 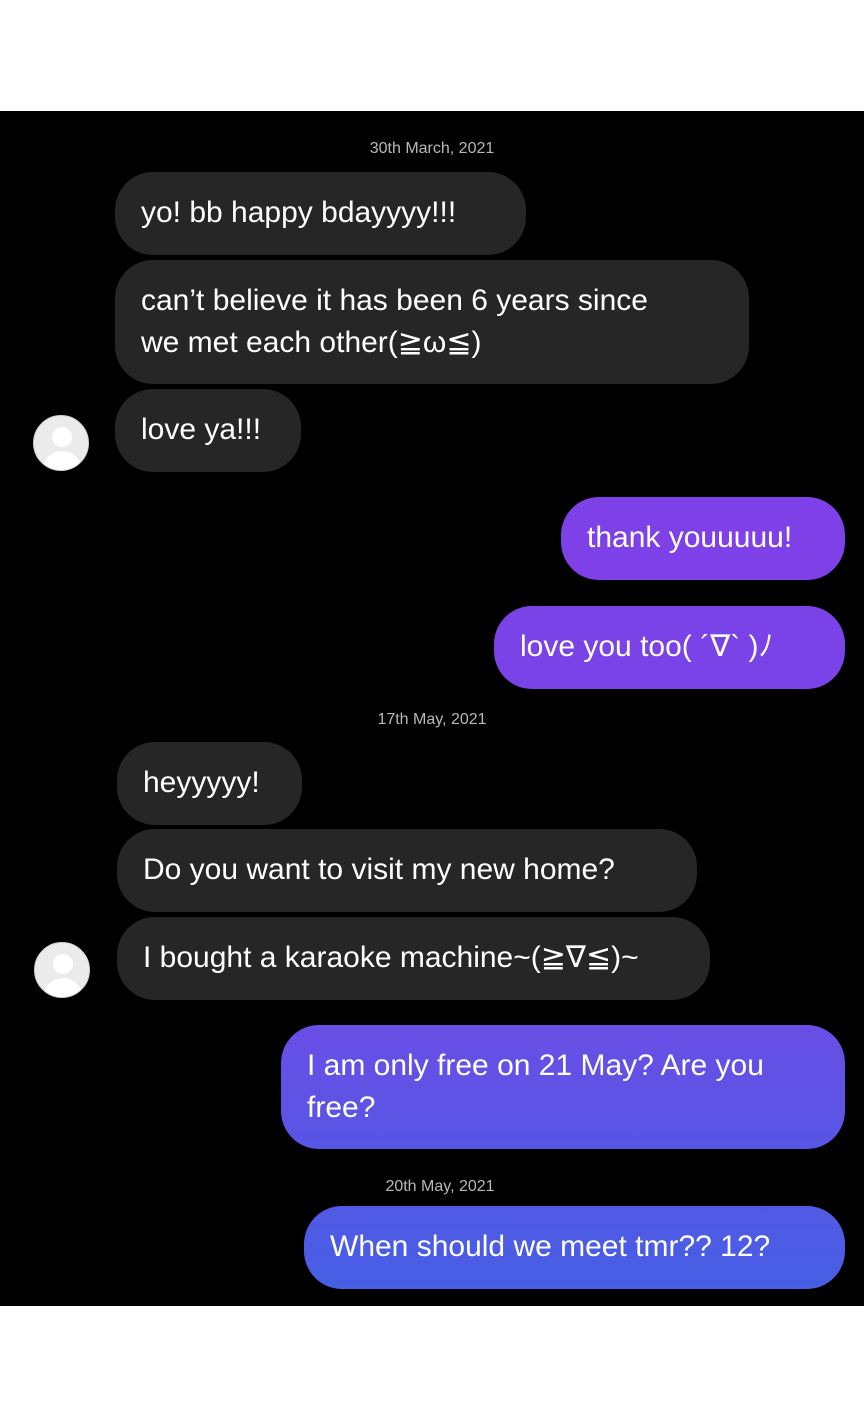 What do you see at coordinates (647, 646) in the screenshot?
I see `message-text: love you too( ´∇` )ﾉ` at bounding box center [647, 646].